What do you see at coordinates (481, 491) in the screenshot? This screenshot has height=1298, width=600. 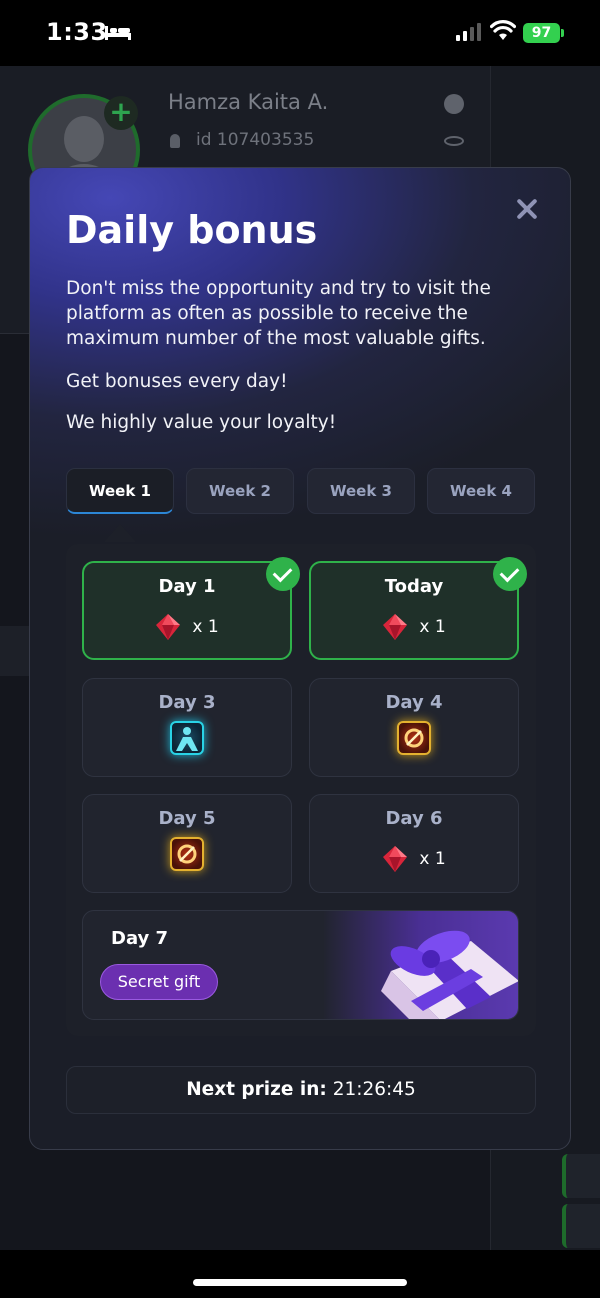 I see `tab-week-4: Week 4` at bounding box center [481, 491].